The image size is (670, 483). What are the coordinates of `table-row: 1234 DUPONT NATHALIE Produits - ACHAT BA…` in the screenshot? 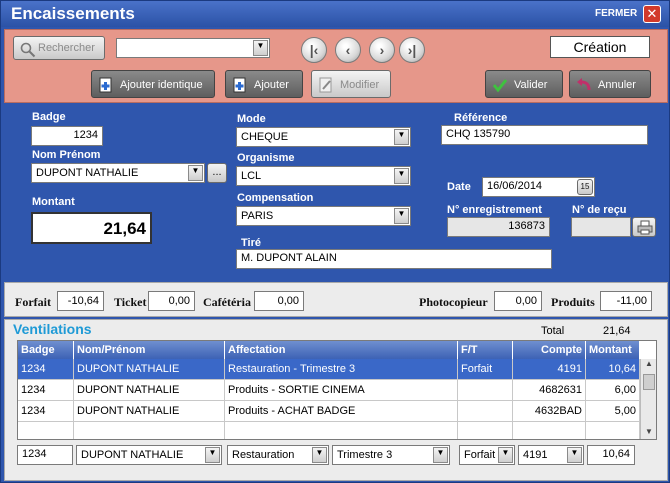 It's located at (329, 411).